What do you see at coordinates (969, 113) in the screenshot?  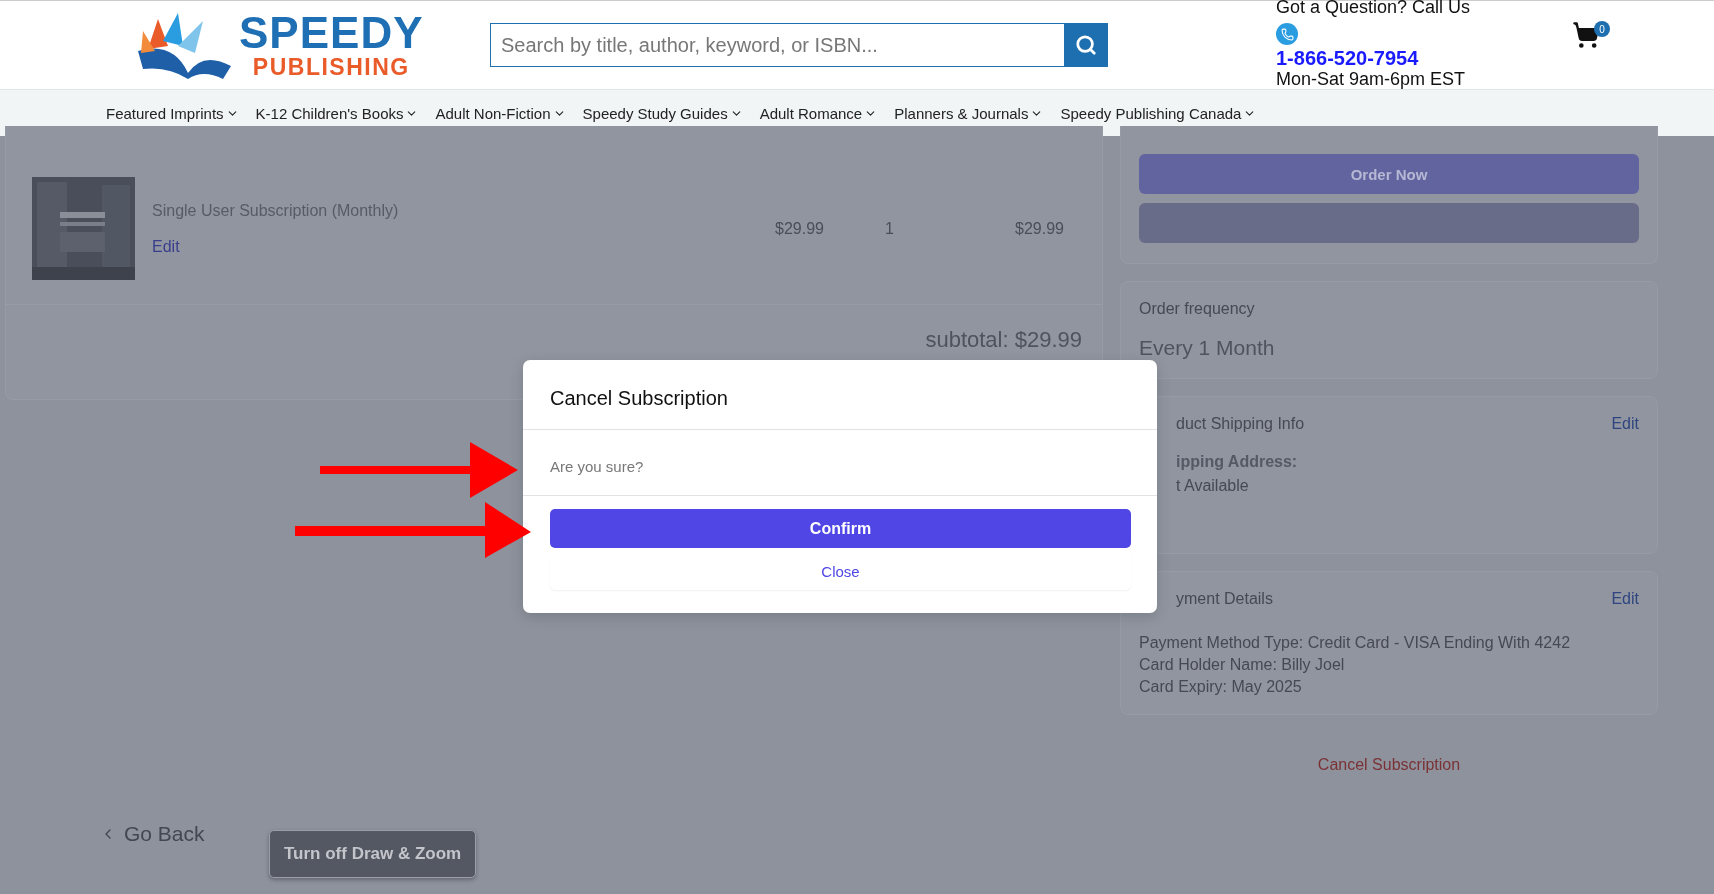 I see `nav-menu-item: Planners & Journals` at bounding box center [969, 113].